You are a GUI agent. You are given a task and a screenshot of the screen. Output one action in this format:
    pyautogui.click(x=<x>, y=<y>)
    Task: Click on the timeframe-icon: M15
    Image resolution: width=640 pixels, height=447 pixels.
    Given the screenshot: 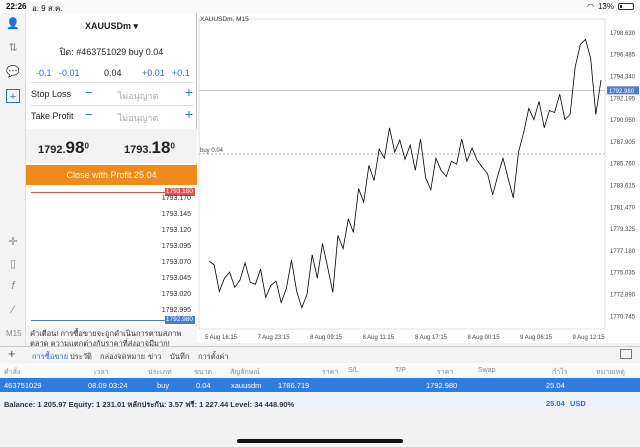 What is the action you would take?
    pyautogui.click(x=14, y=334)
    